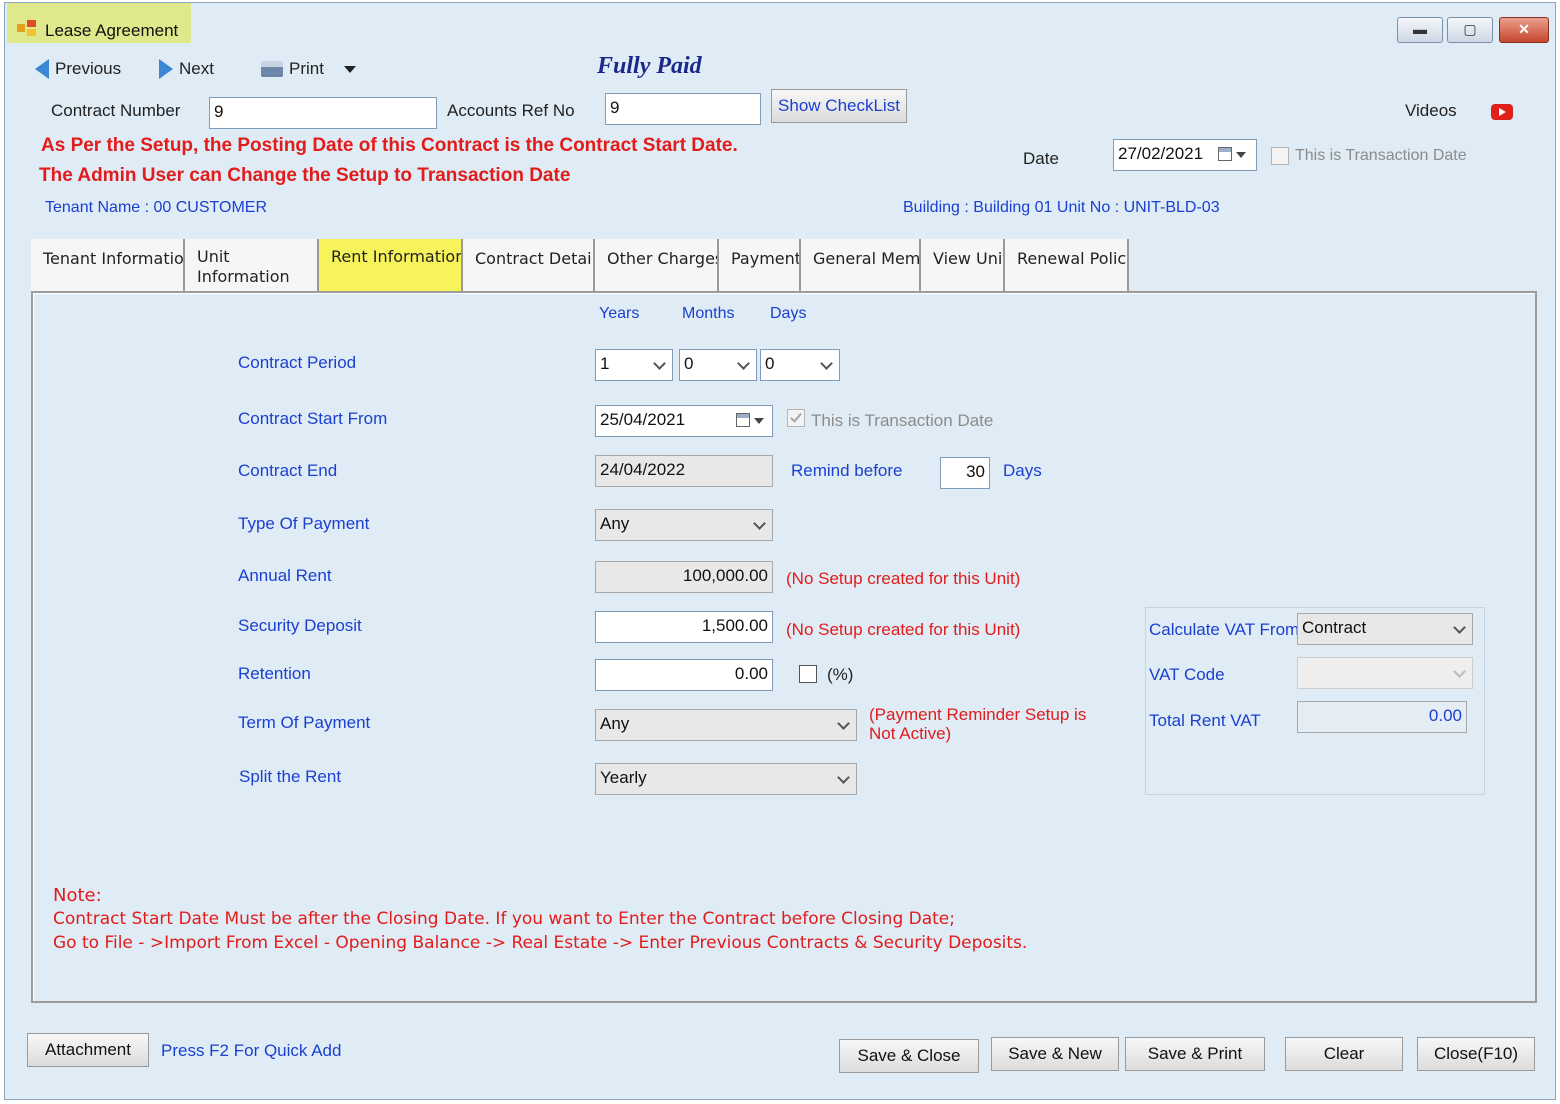 The height and width of the screenshot is (1104, 1560). Describe the element at coordinates (300, 625) in the screenshot. I see `security-deposit-label: Security Deposit` at that location.